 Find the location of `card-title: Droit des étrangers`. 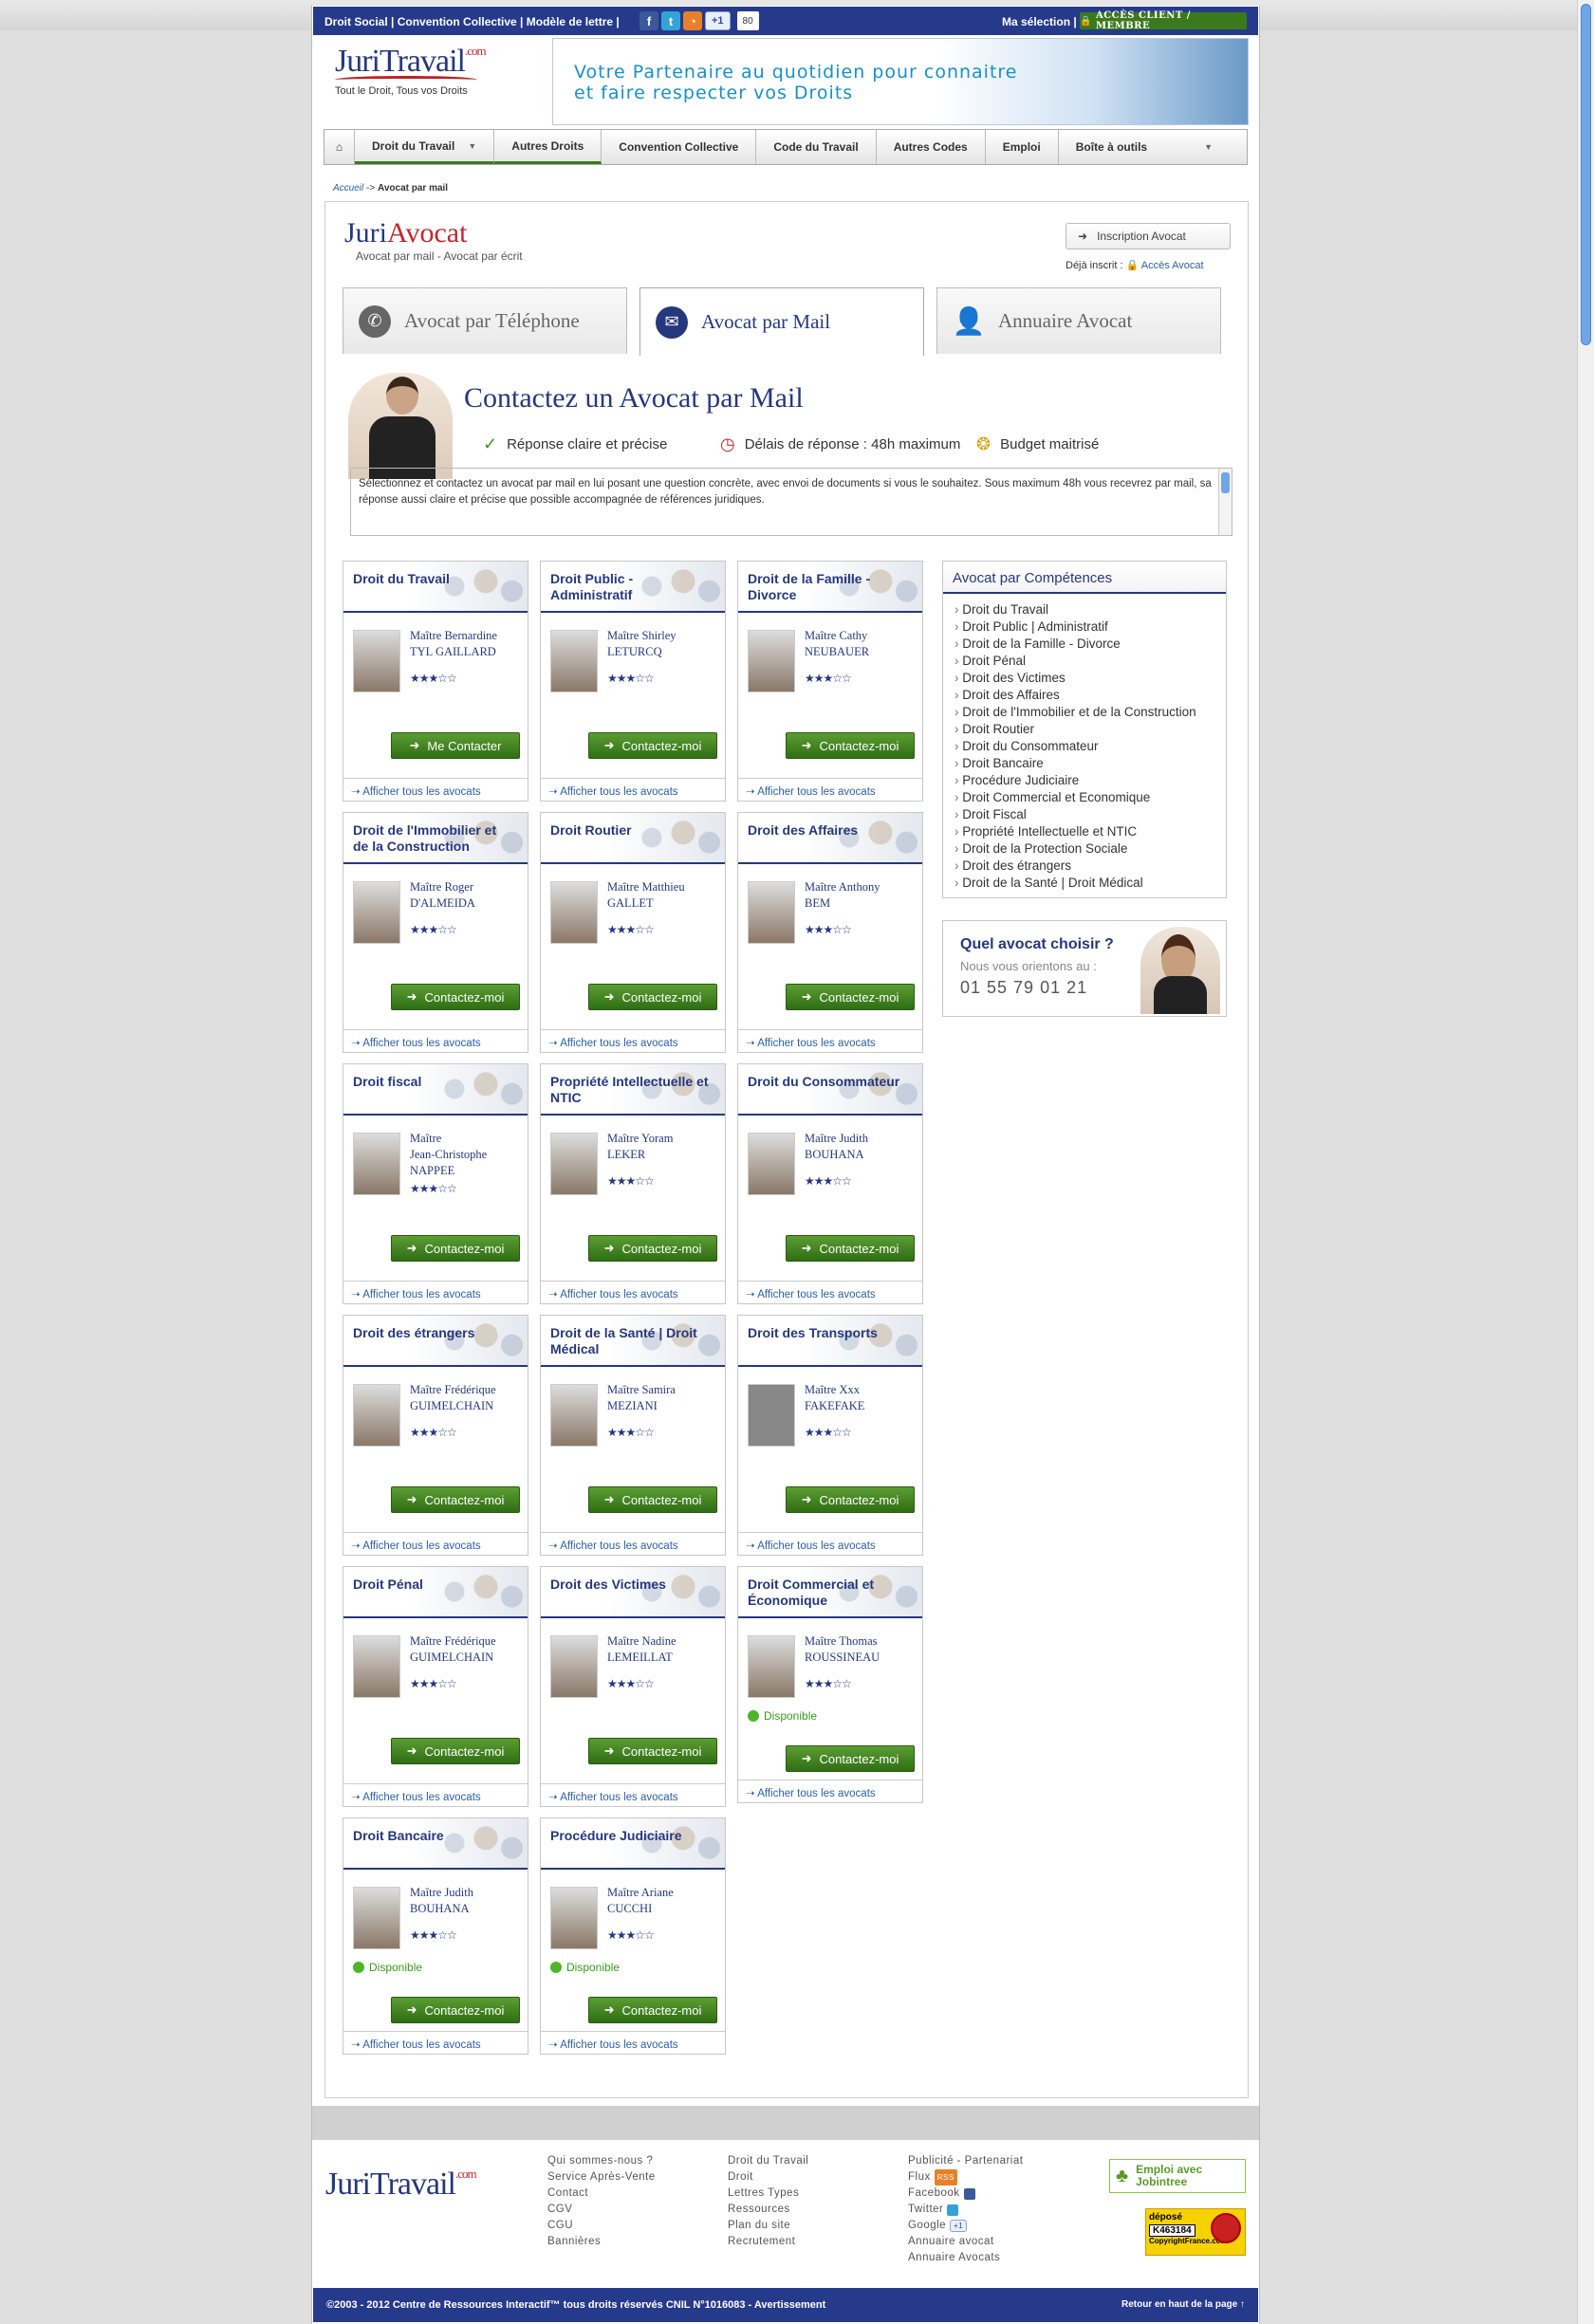

card-title: Droit des étrangers is located at coordinates (433, 1333).